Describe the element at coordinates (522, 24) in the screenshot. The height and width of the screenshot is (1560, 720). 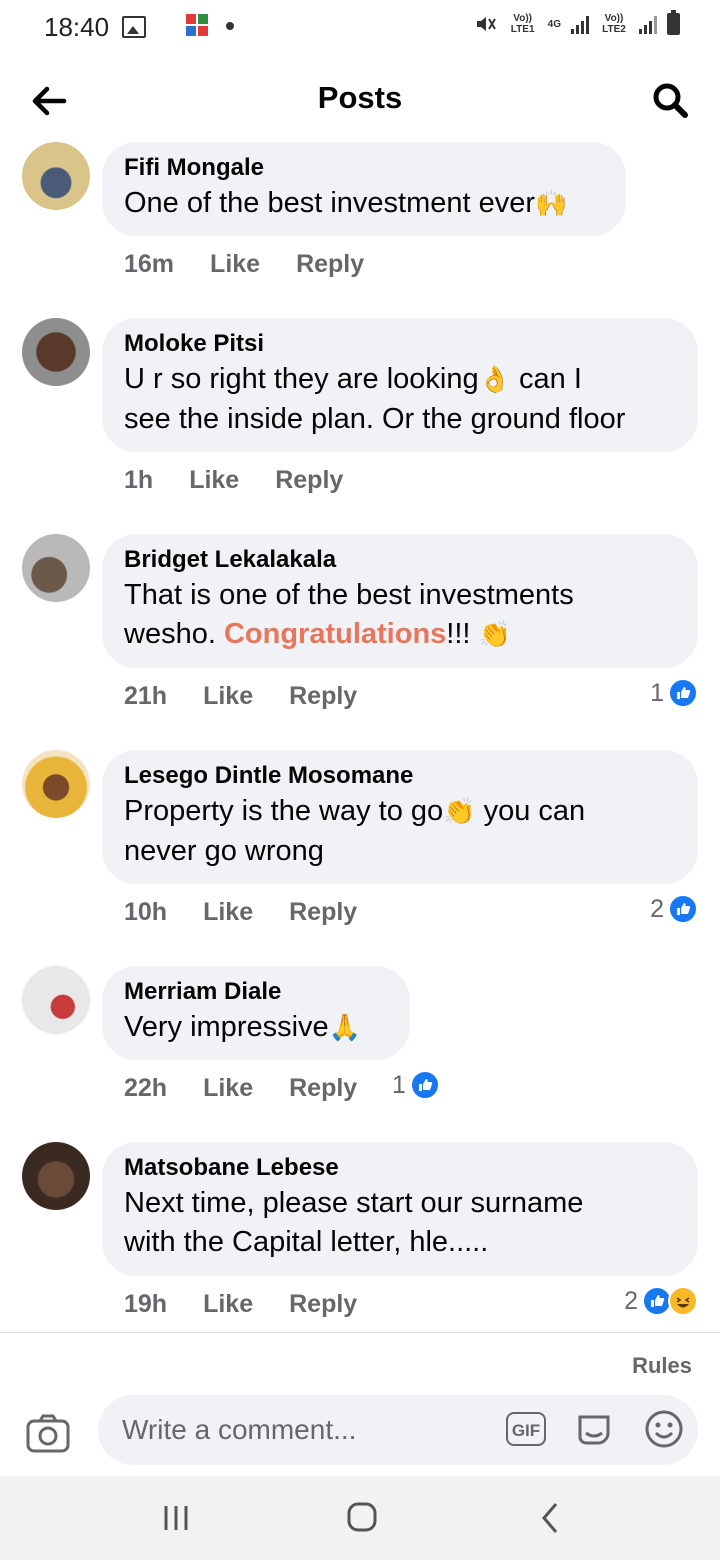
I see `sim1-label: Vo)) LTE1` at that location.